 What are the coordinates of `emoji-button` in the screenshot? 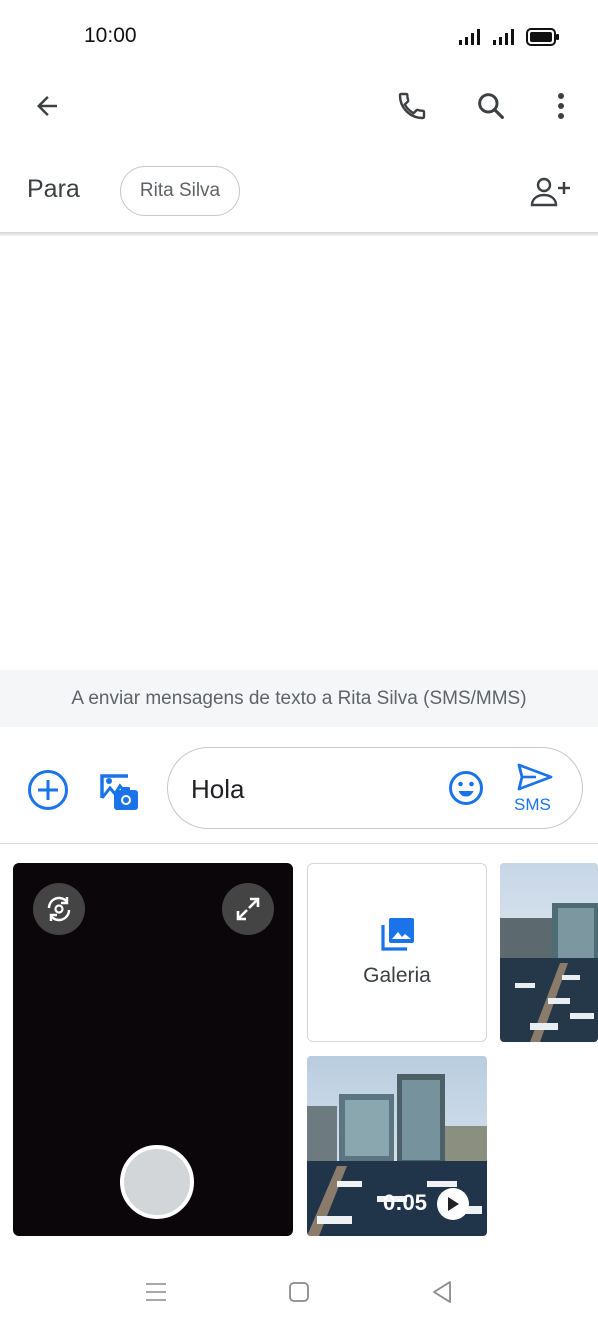 It's located at (466, 788).